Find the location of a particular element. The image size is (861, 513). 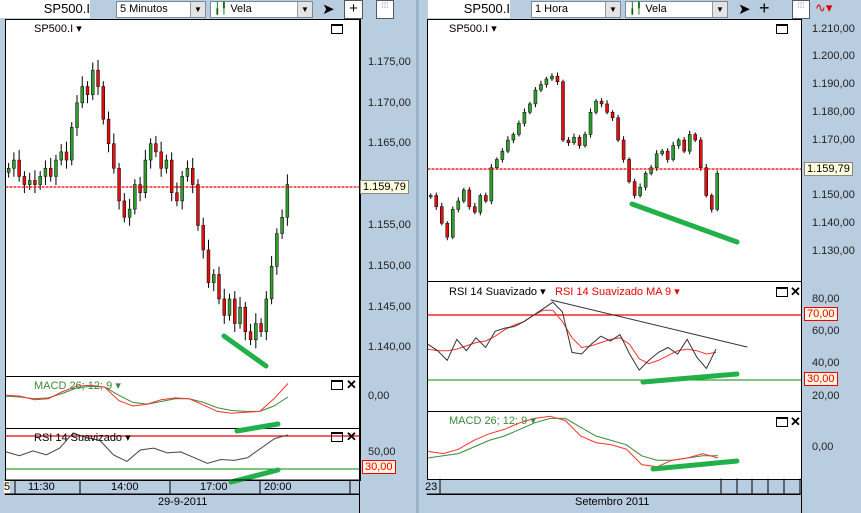

y-tick: 20,00 is located at coordinates (826, 396).